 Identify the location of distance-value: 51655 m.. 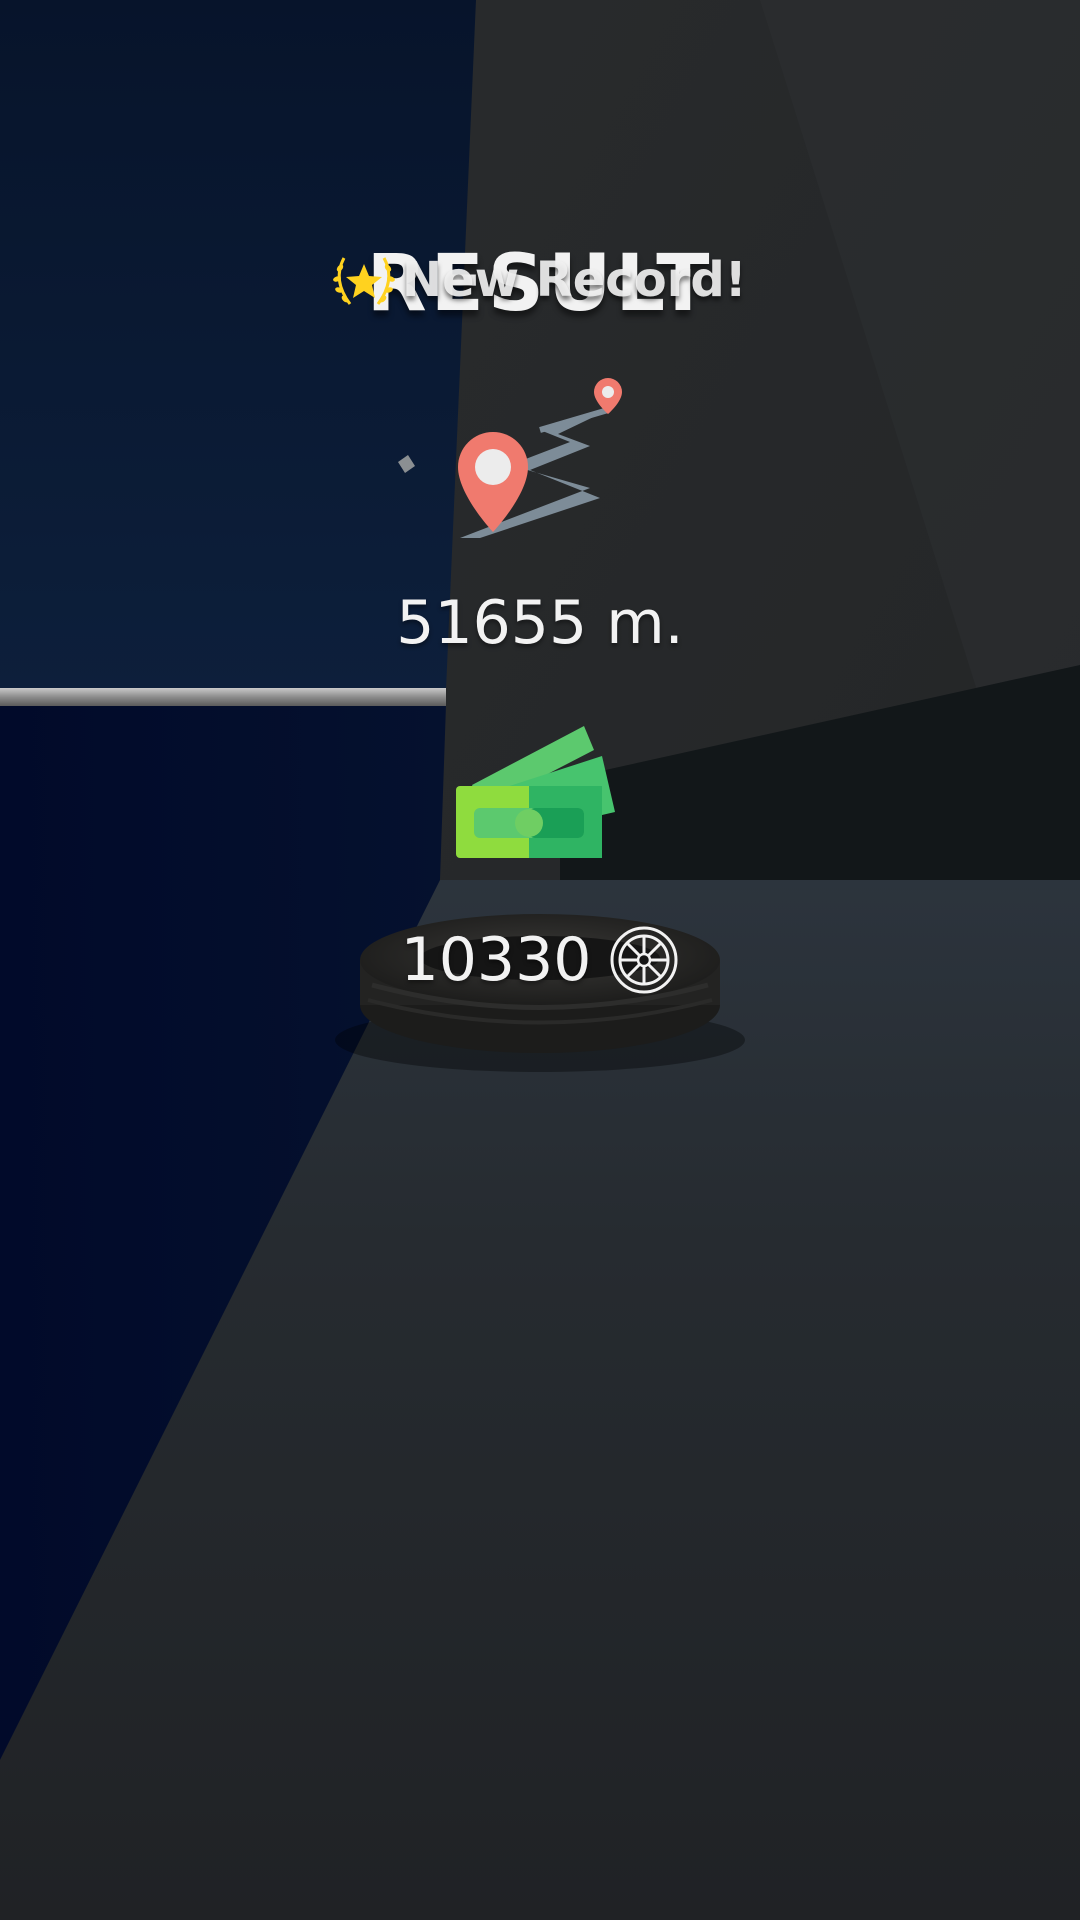
(540, 623).